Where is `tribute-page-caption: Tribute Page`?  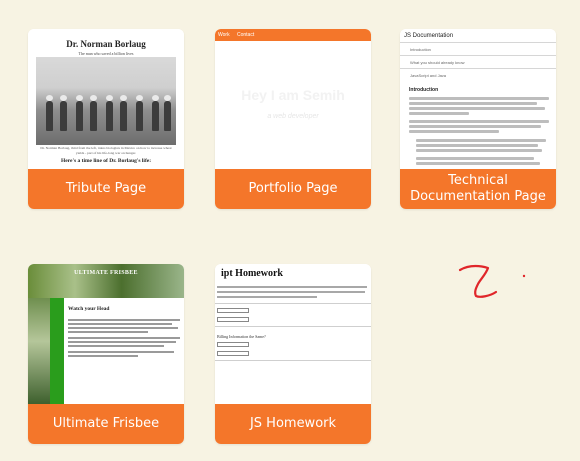
tribute-page-caption: Tribute Page is located at coordinates (106, 189).